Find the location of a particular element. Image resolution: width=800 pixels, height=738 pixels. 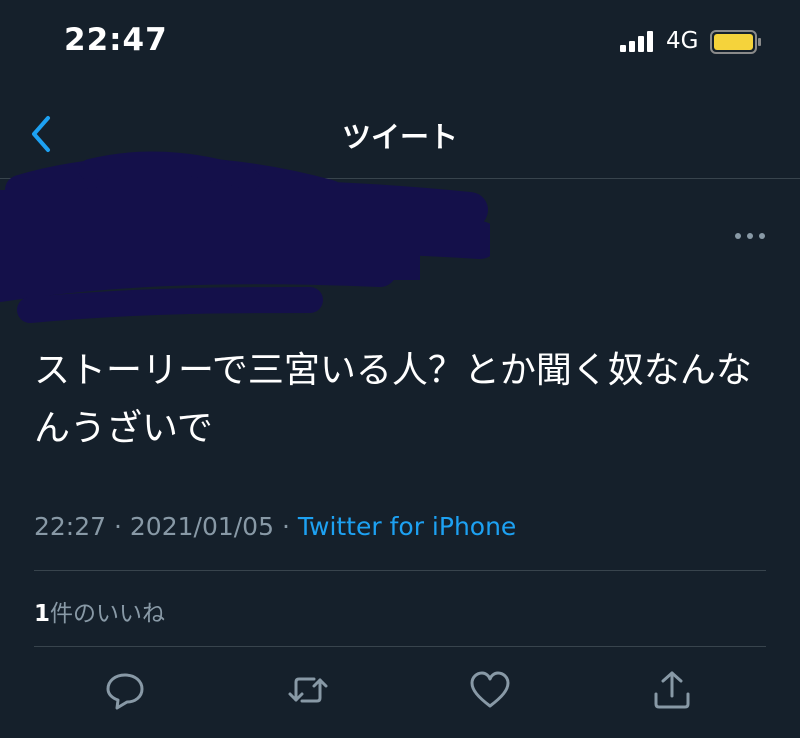

tweet-time: 22:27 is located at coordinates (70, 526).